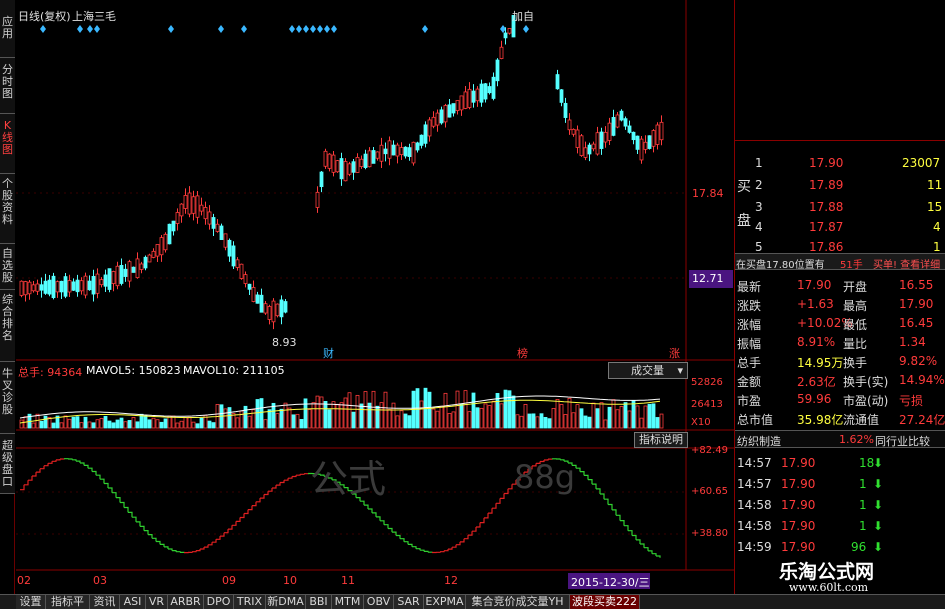  What do you see at coordinates (840, 262) in the screenshot?
I see `queue-notice: 在买盘17.80位置有 51手 买单! 查看详细` at bounding box center [840, 262].